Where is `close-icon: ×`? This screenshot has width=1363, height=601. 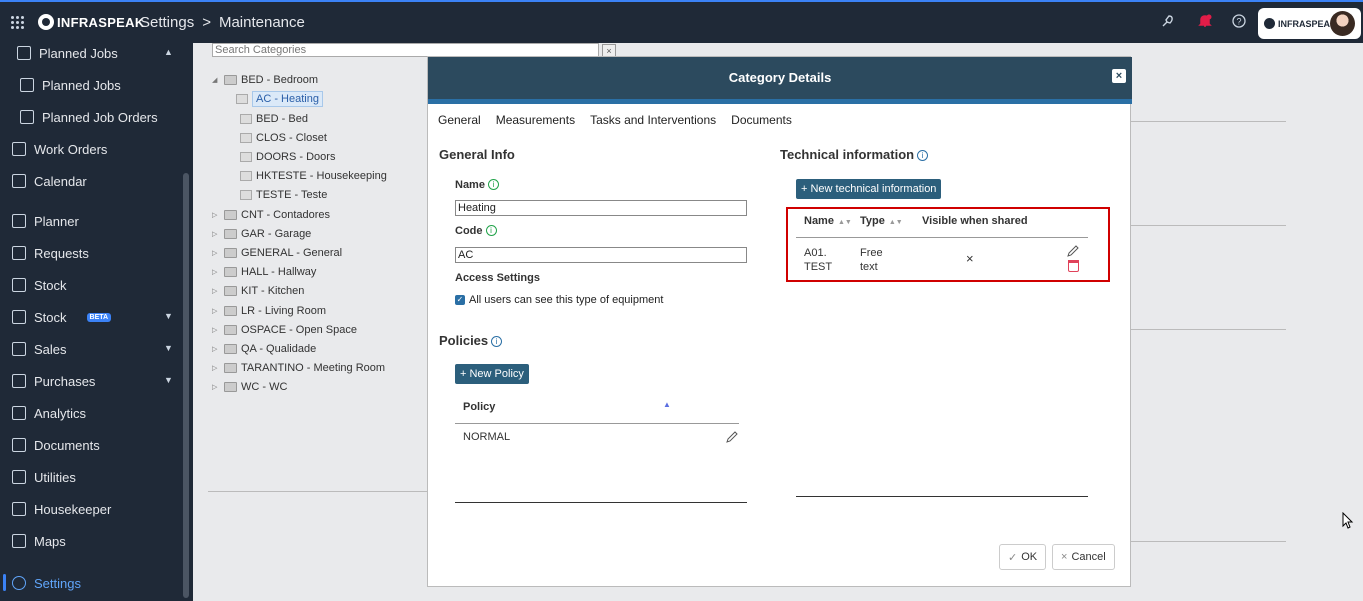 close-icon: × is located at coordinates (1119, 76).